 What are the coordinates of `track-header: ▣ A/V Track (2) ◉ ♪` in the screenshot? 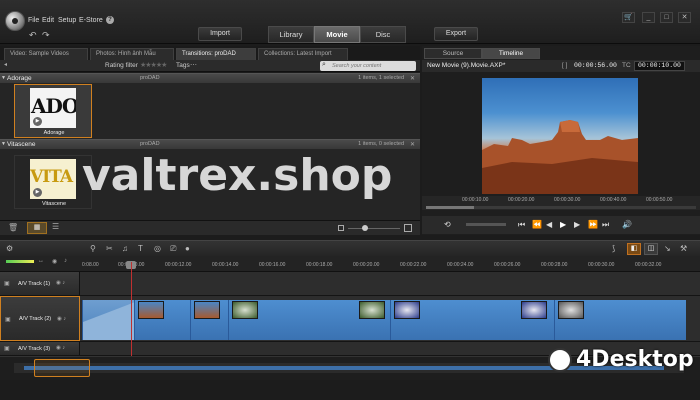 It's located at (40, 318).